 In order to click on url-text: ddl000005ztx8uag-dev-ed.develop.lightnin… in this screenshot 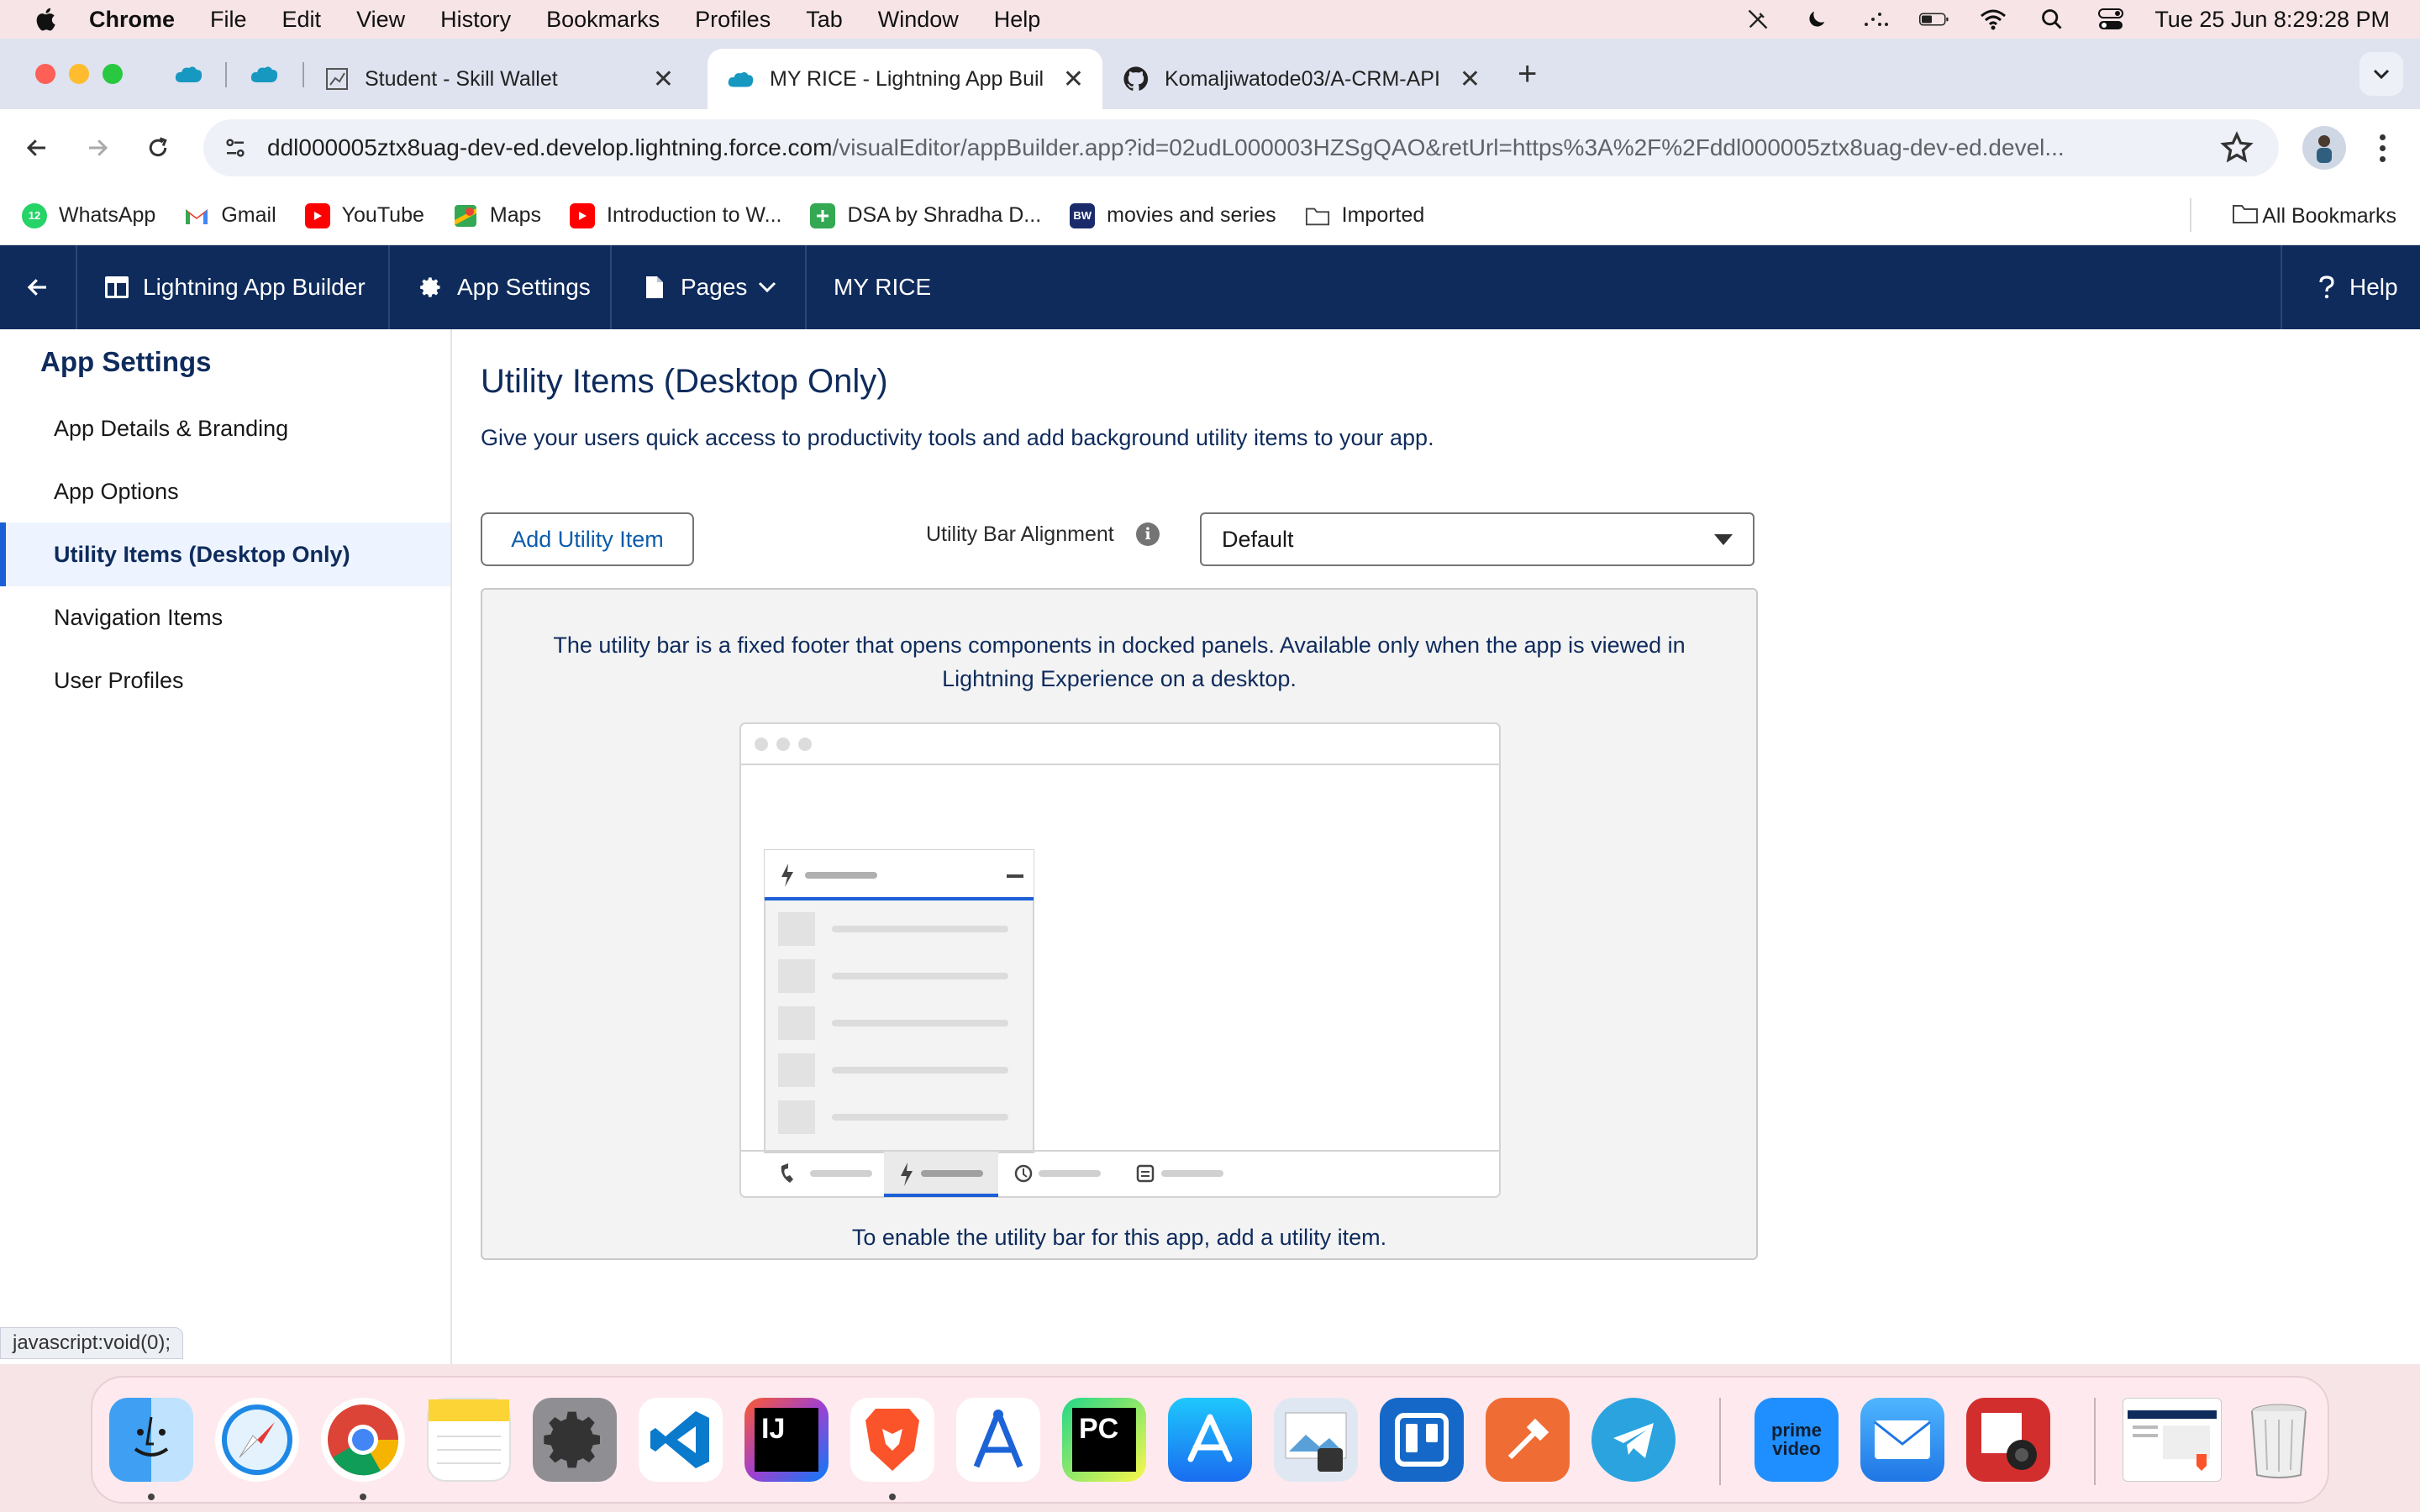, I will do `click(1250, 147)`.